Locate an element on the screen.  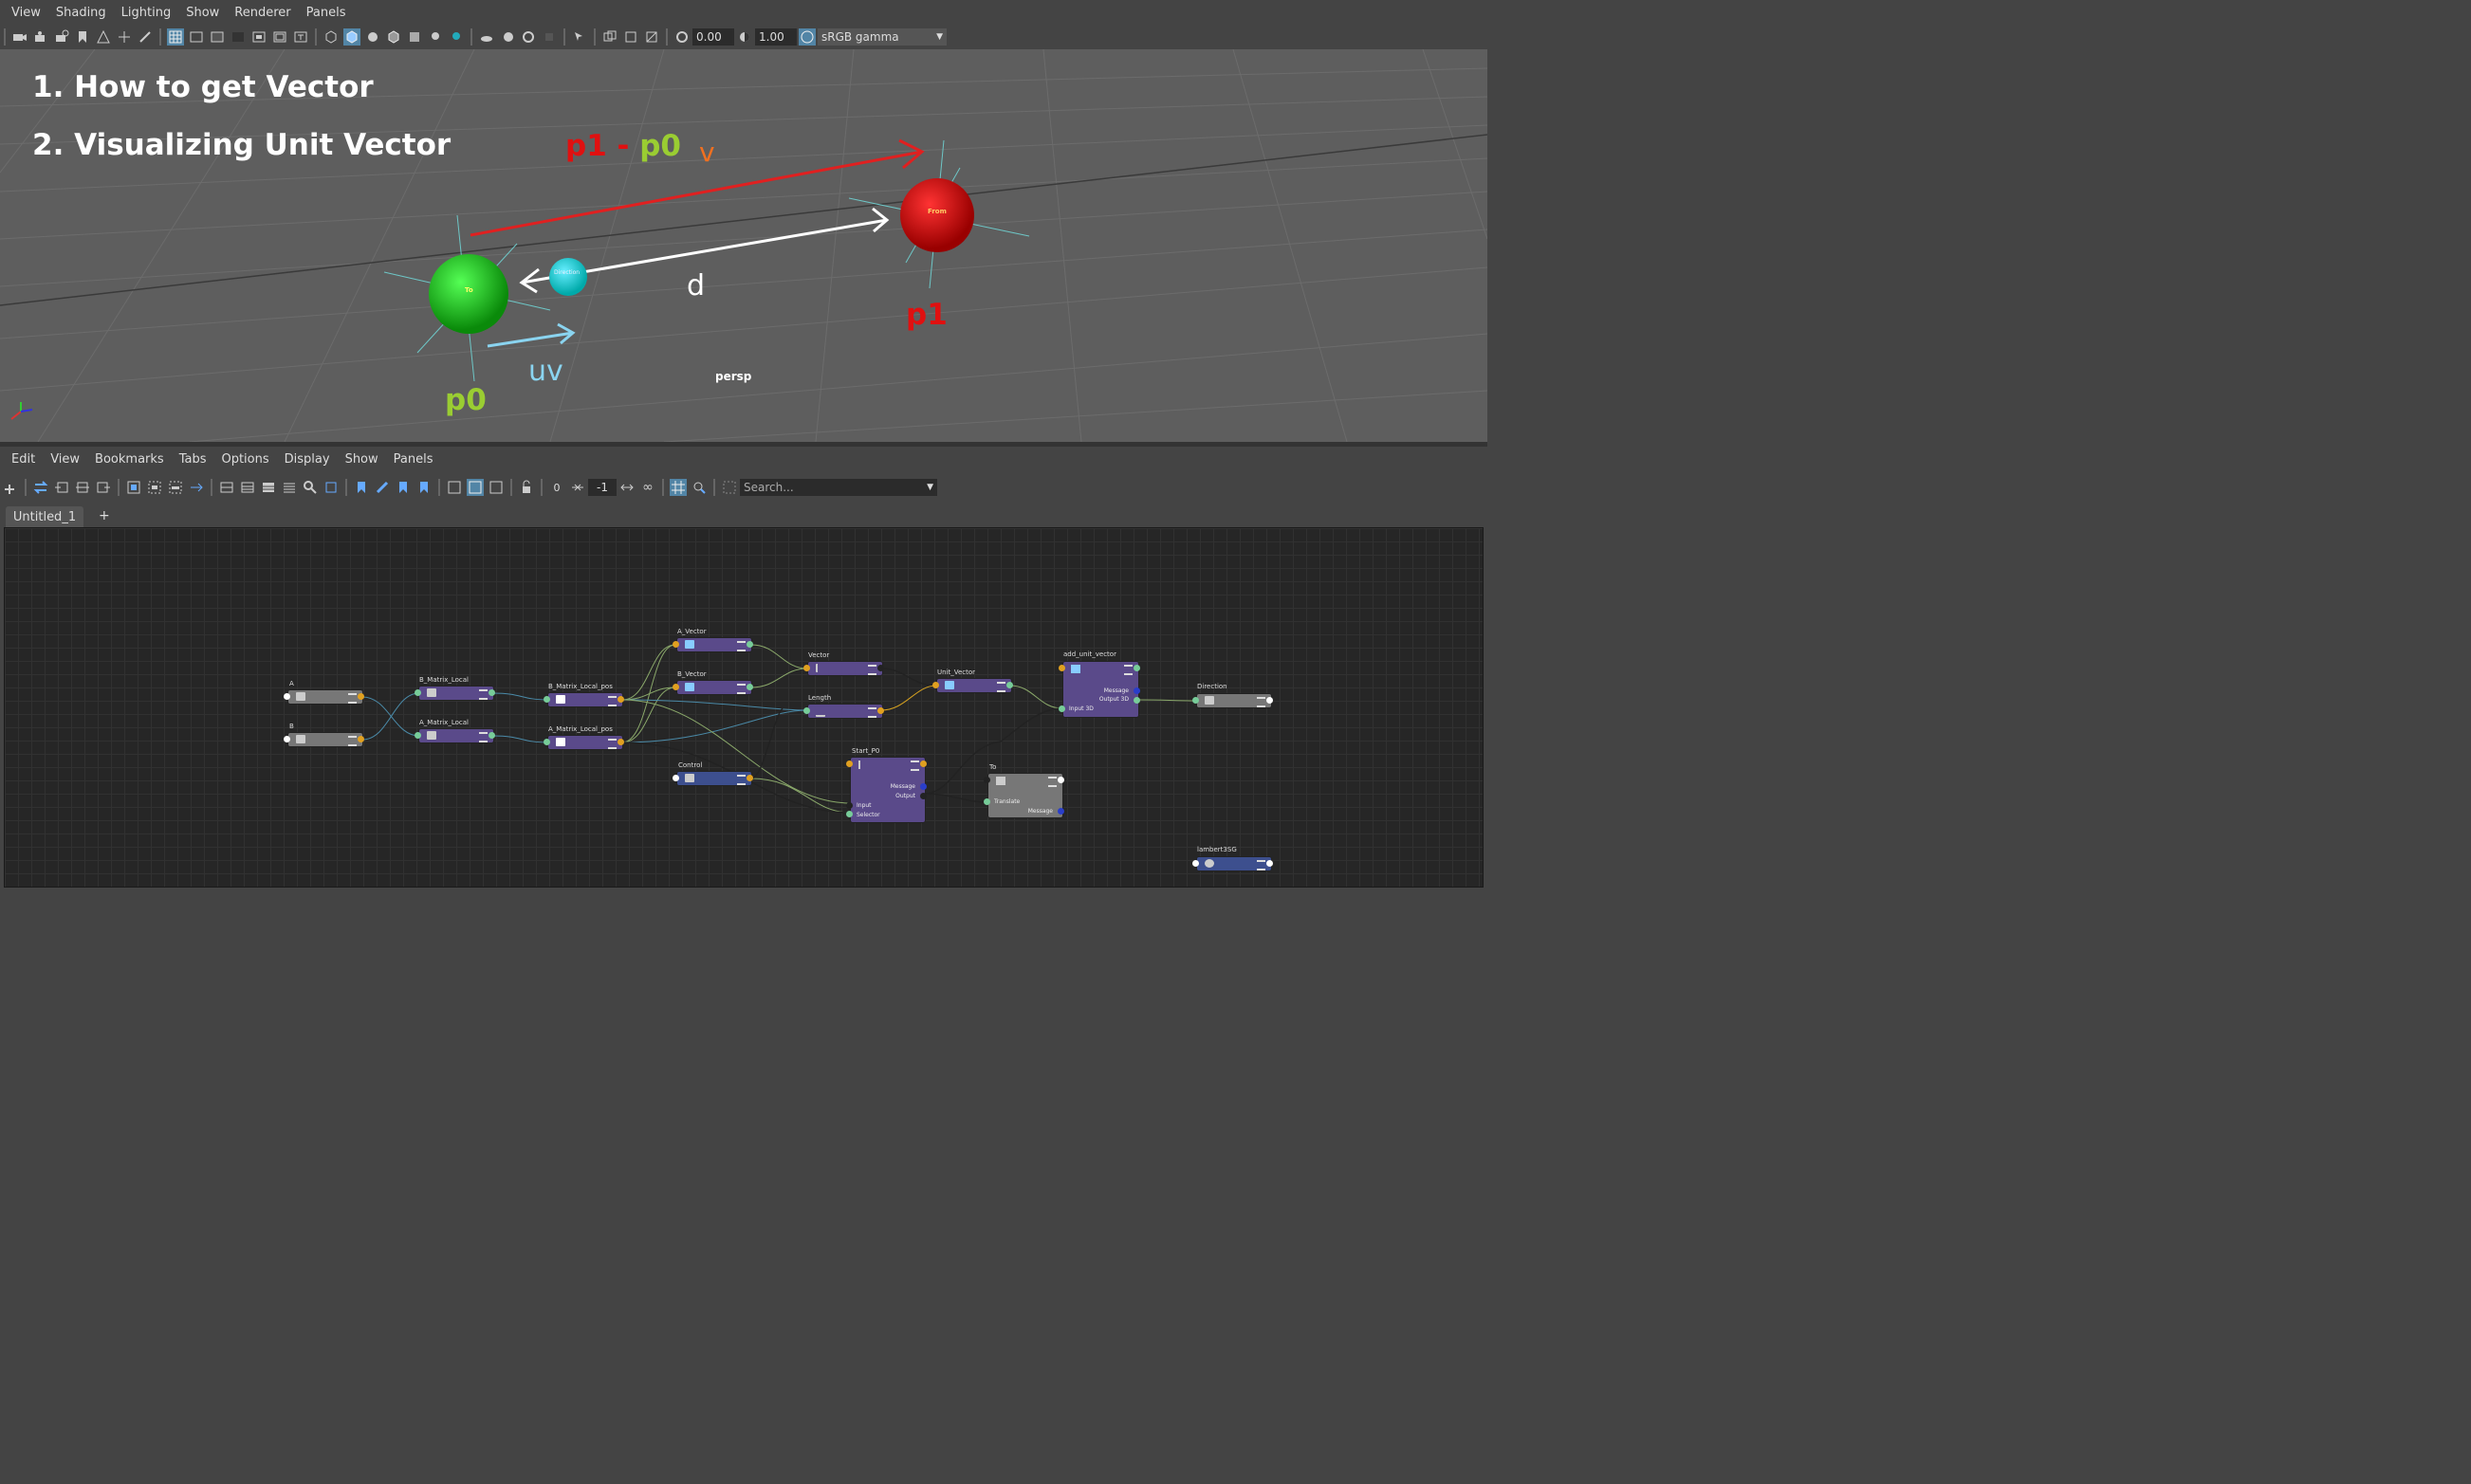
port-input3d is located at coordinates (1062, 708).